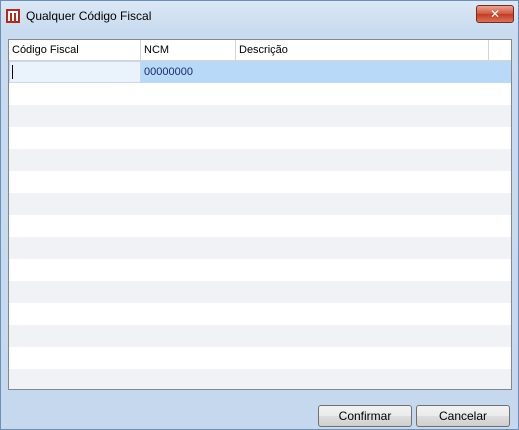 This screenshot has width=519, height=430. What do you see at coordinates (12, 72) in the screenshot?
I see `text-caret` at bounding box center [12, 72].